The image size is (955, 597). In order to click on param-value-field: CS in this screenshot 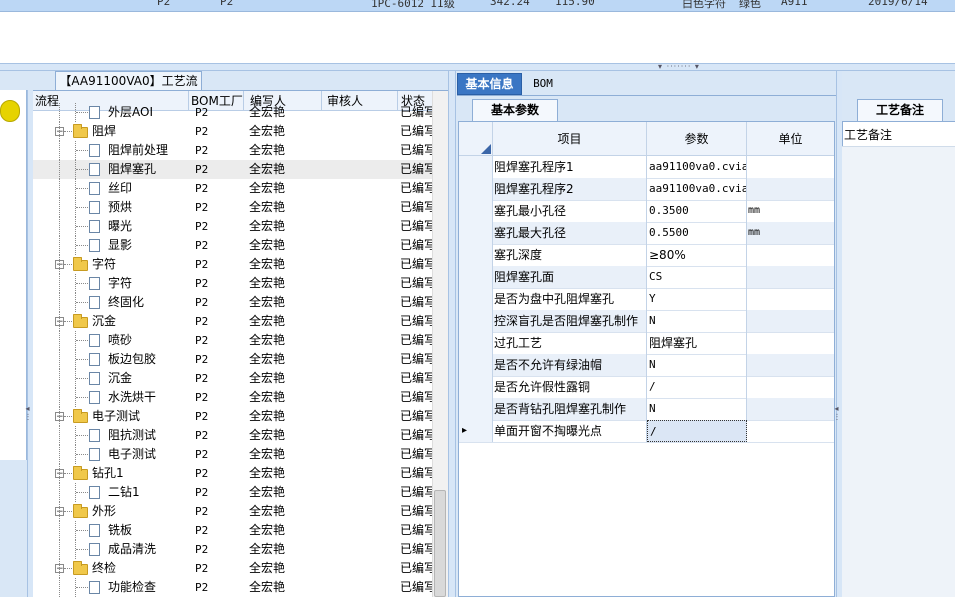, I will do `click(697, 277)`.